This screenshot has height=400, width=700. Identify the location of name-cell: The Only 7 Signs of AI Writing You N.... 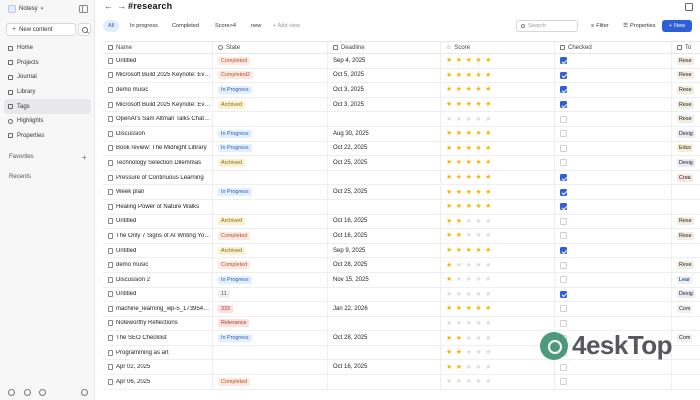
(158, 236).